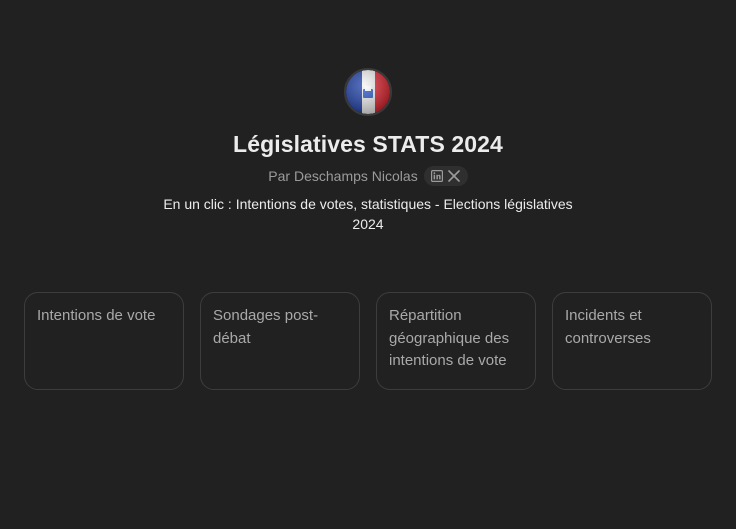 Image resolution: width=736 pixels, height=529 pixels. What do you see at coordinates (454, 176) in the screenshot?
I see `x-icon` at bounding box center [454, 176].